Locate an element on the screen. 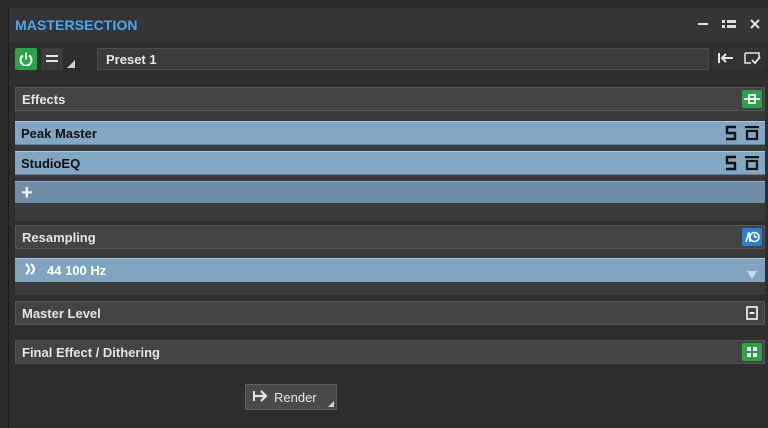 Image resolution: width=768 pixels, height=428 pixels. list-icon is located at coordinates (729, 24).